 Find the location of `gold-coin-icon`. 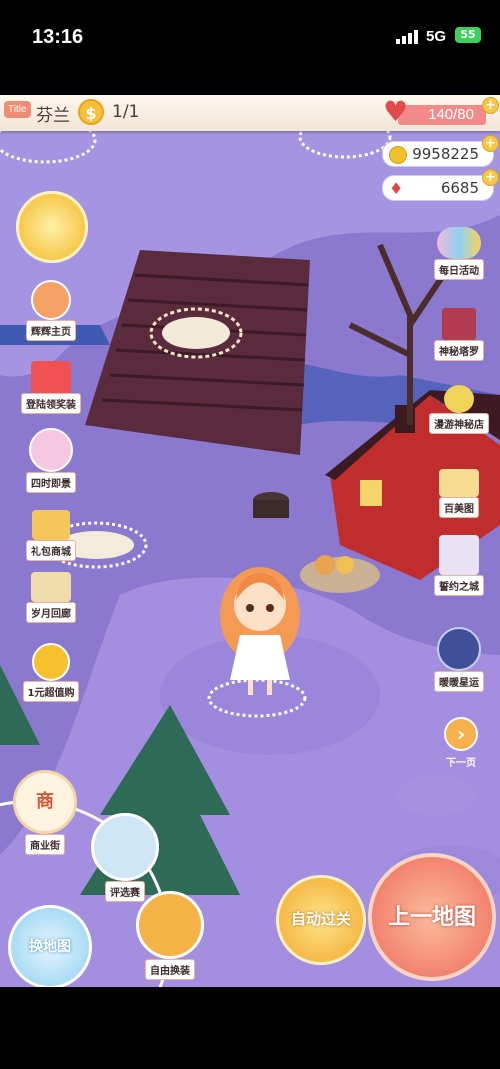

gold-coin-icon is located at coordinates (398, 155).